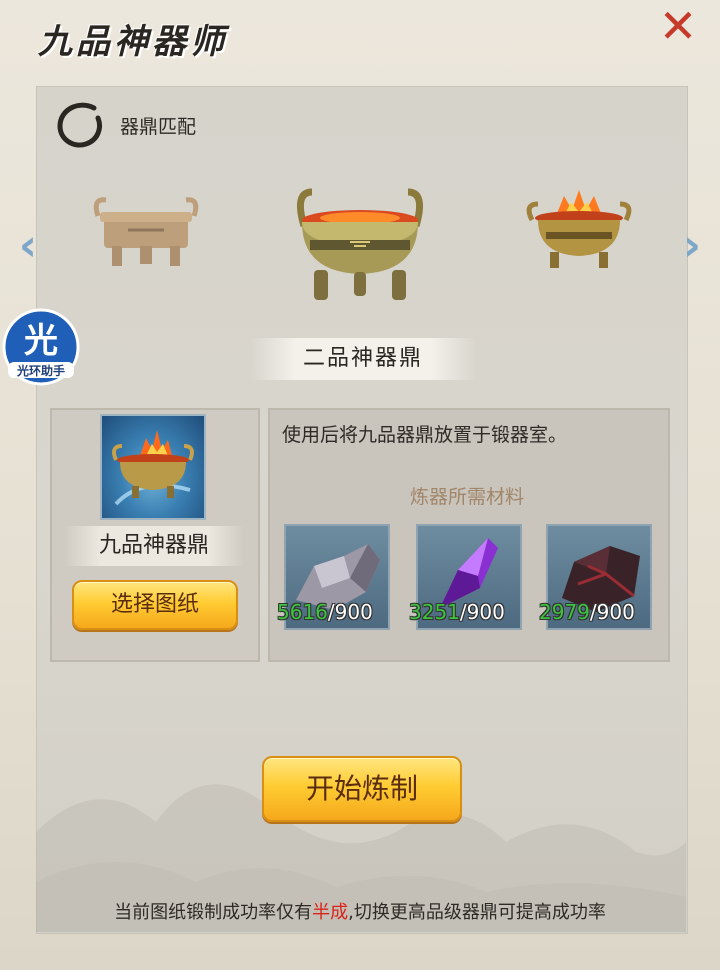  I want to click on tip-suffix: ,切换更高品级器鼎可提高成功率, so click(477, 912).